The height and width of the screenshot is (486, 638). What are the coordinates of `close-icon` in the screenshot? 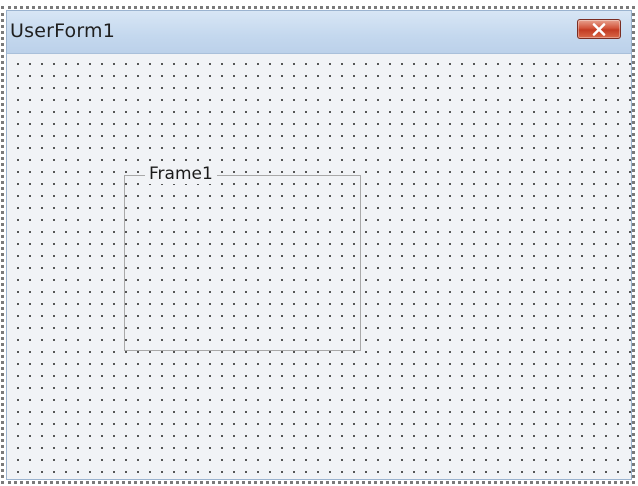 It's located at (599, 29).